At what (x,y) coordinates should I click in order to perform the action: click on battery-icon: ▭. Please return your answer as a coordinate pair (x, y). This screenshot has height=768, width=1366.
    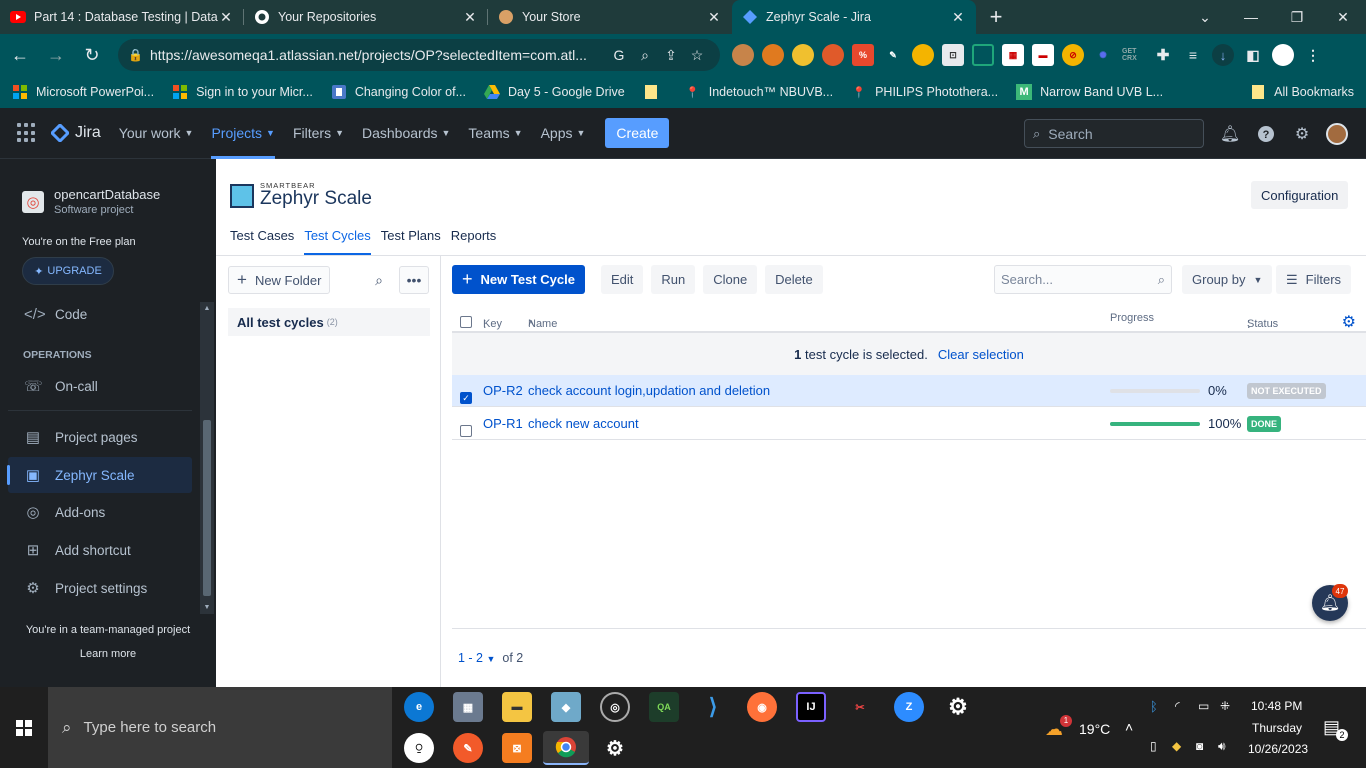
    Looking at the image, I should click on (1203, 706).